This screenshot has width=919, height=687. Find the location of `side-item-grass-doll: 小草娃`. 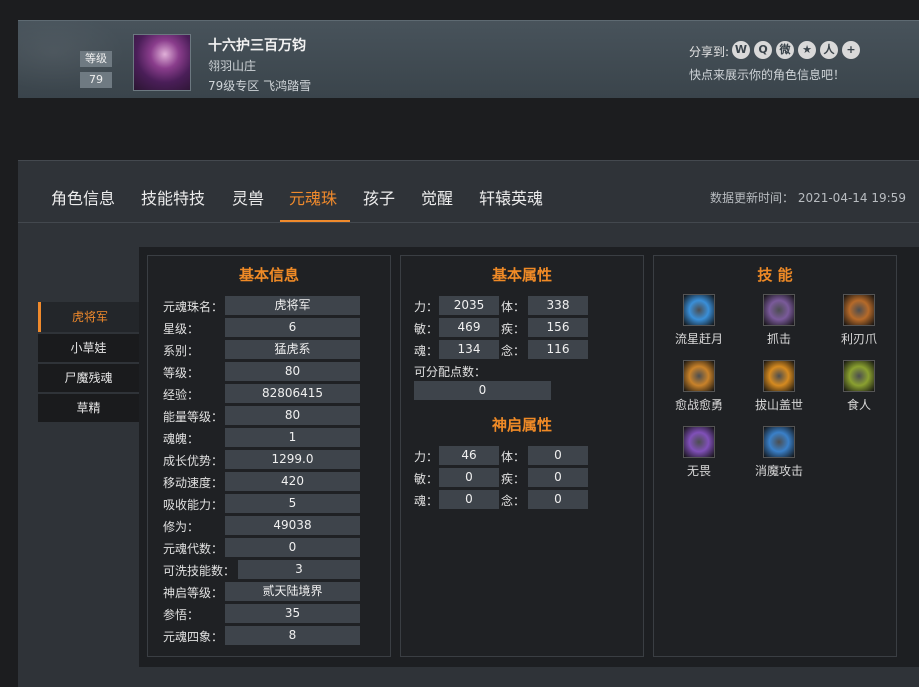

side-item-grass-doll: 小草娃 is located at coordinates (88, 348).